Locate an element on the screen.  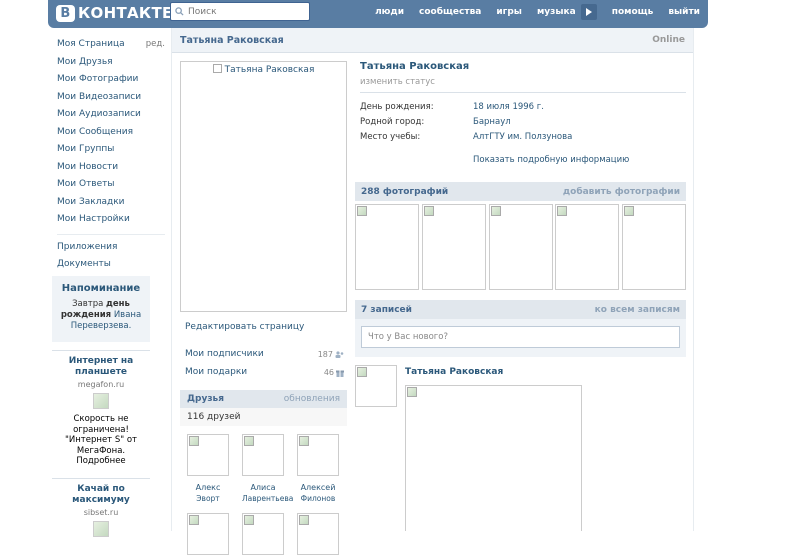
ad-title: Интернет на планшете is located at coordinates (101, 366).